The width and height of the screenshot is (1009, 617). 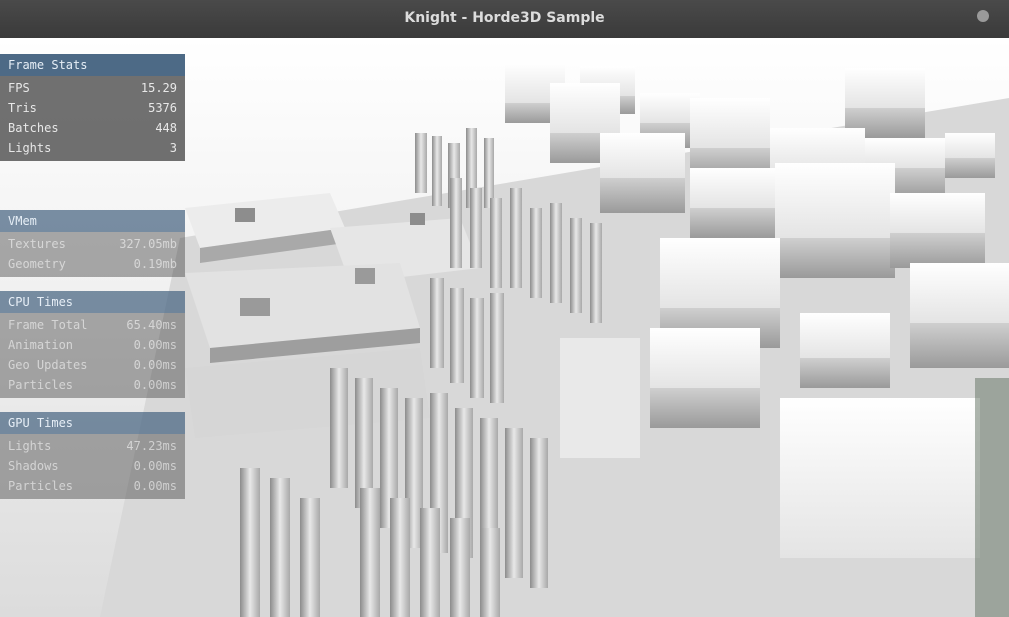 What do you see at coordinates (166, 128) in the screenshot?
I see `stat-value: 448` at bounding box center [166, 128].